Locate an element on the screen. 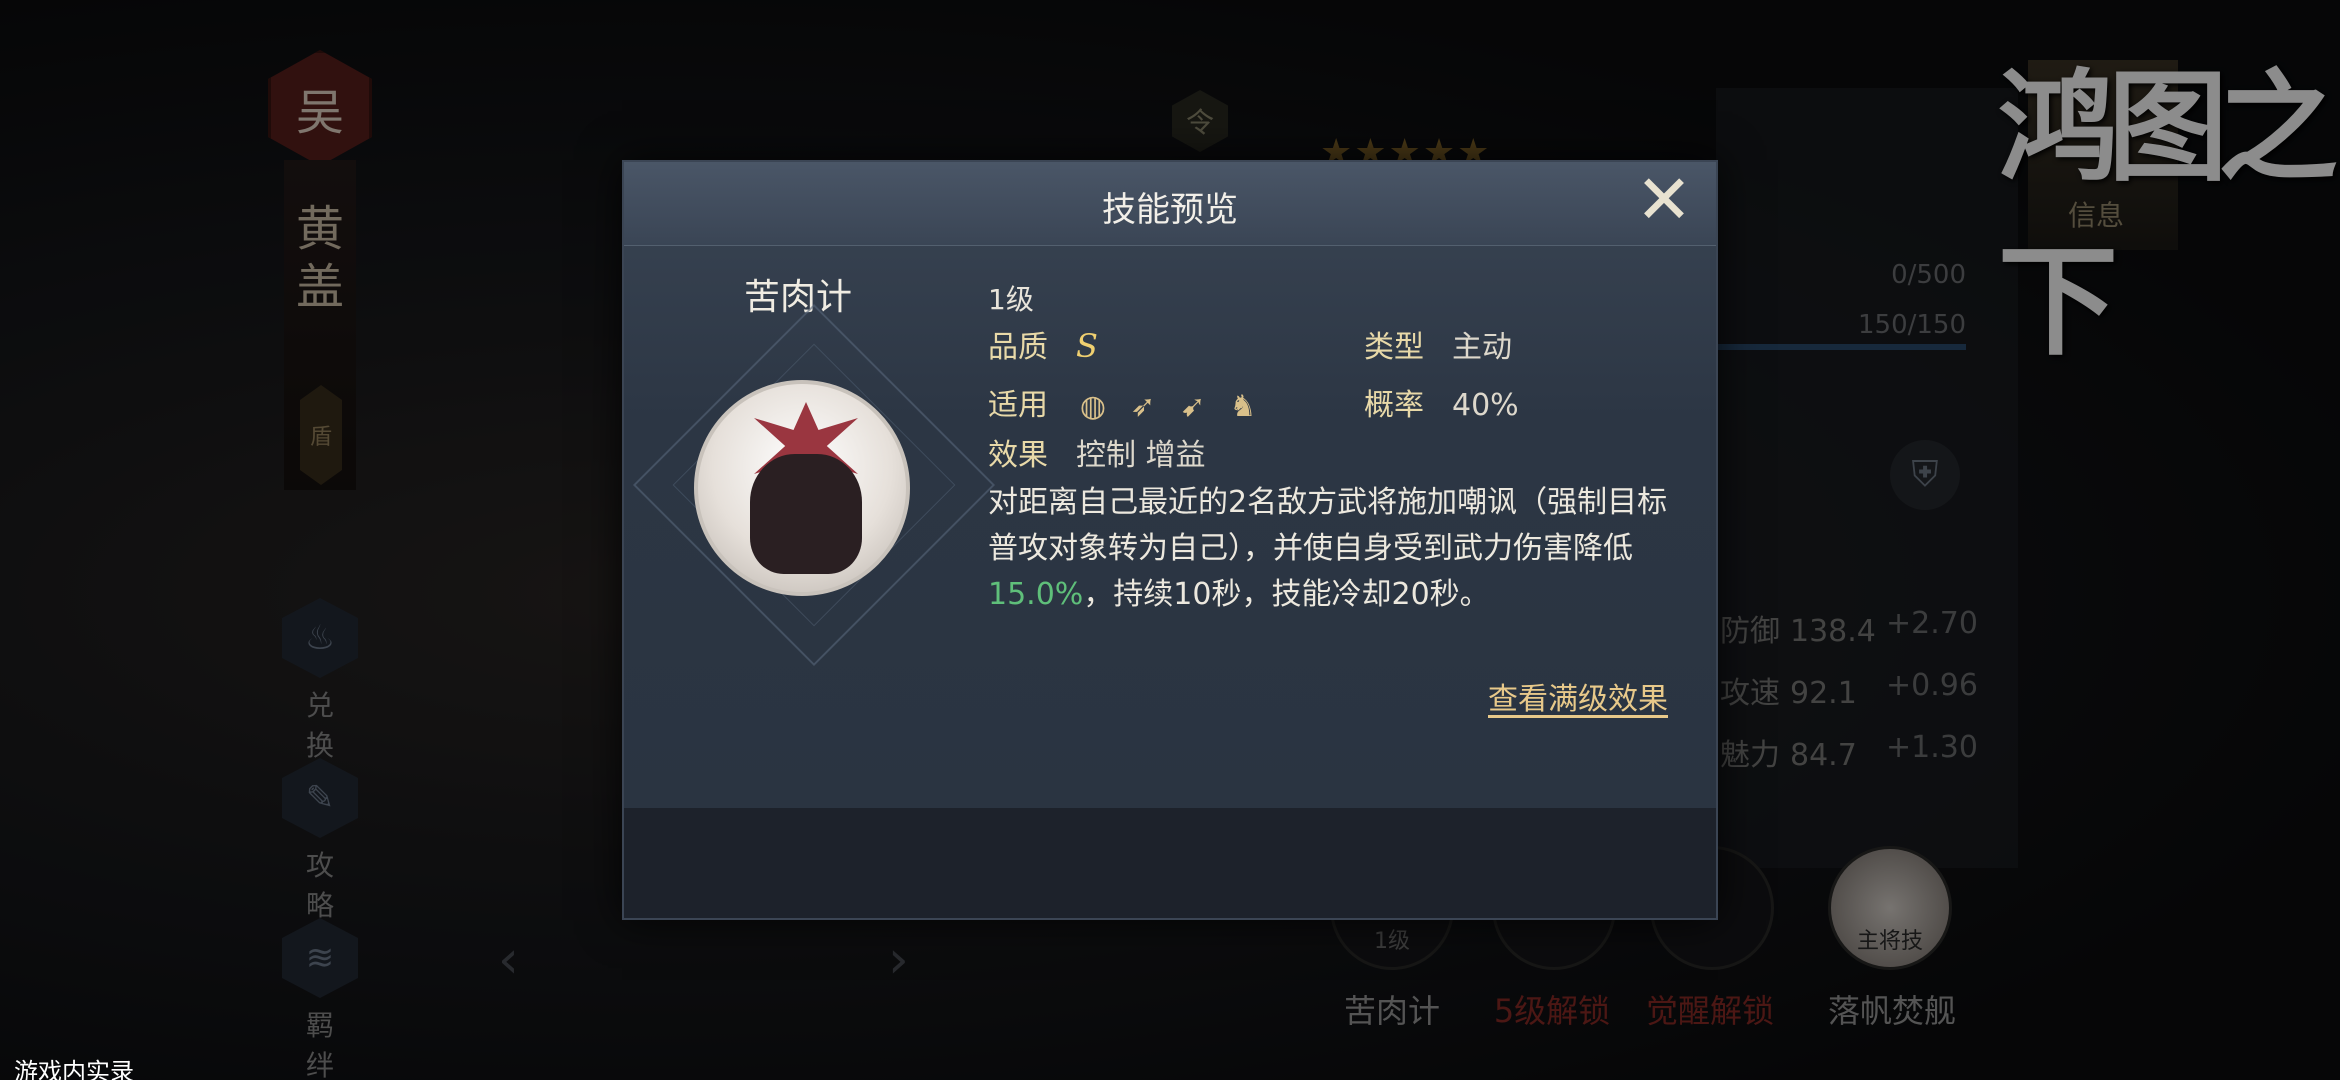  type-value: 主动 is located at coordinates (1482, 347).